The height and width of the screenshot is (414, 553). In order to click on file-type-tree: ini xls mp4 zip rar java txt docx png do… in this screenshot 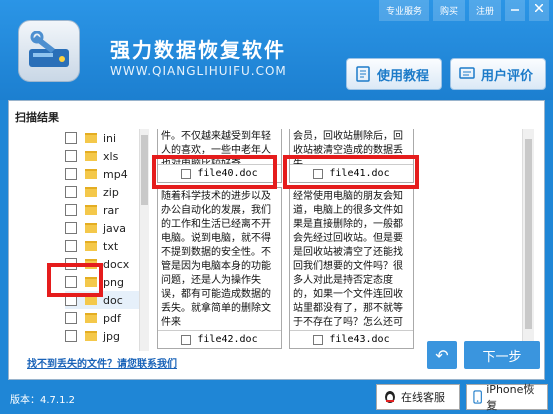, I will do `click(105, 240)`.